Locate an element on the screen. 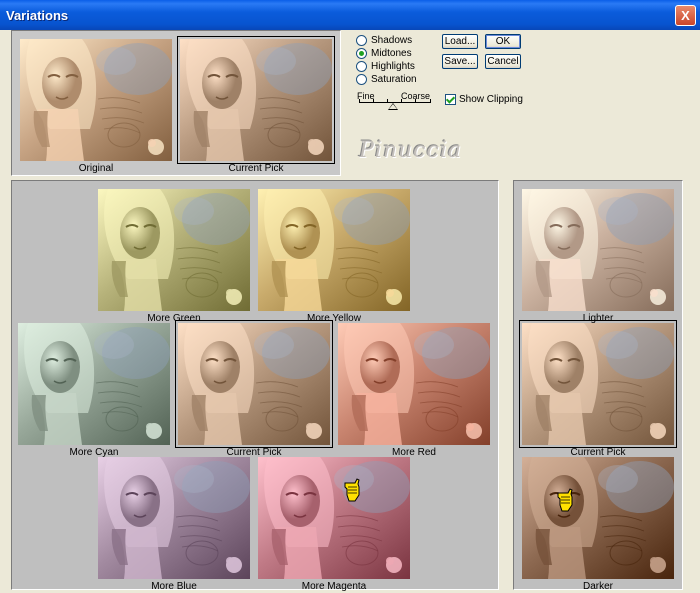  darker-label: Darker is located at coordinates (597, 586).